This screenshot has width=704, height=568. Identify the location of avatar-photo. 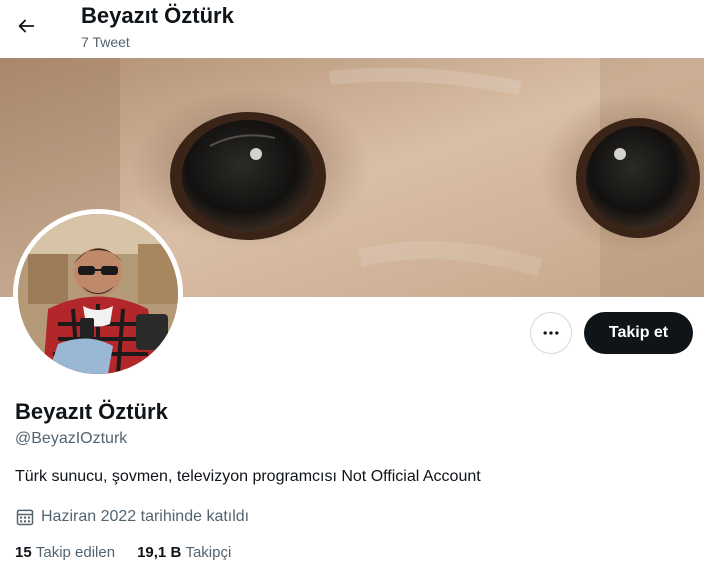
(98, 294).